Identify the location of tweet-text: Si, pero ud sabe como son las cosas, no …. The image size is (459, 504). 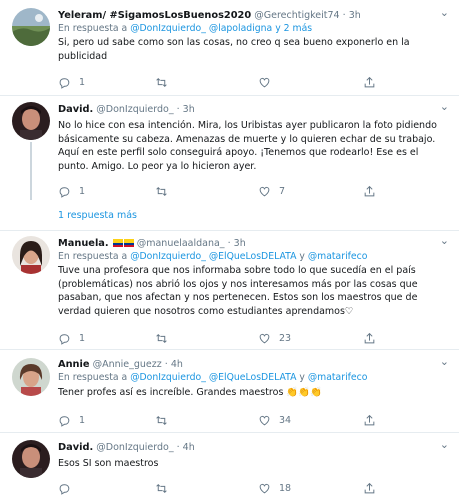
(234, 49).